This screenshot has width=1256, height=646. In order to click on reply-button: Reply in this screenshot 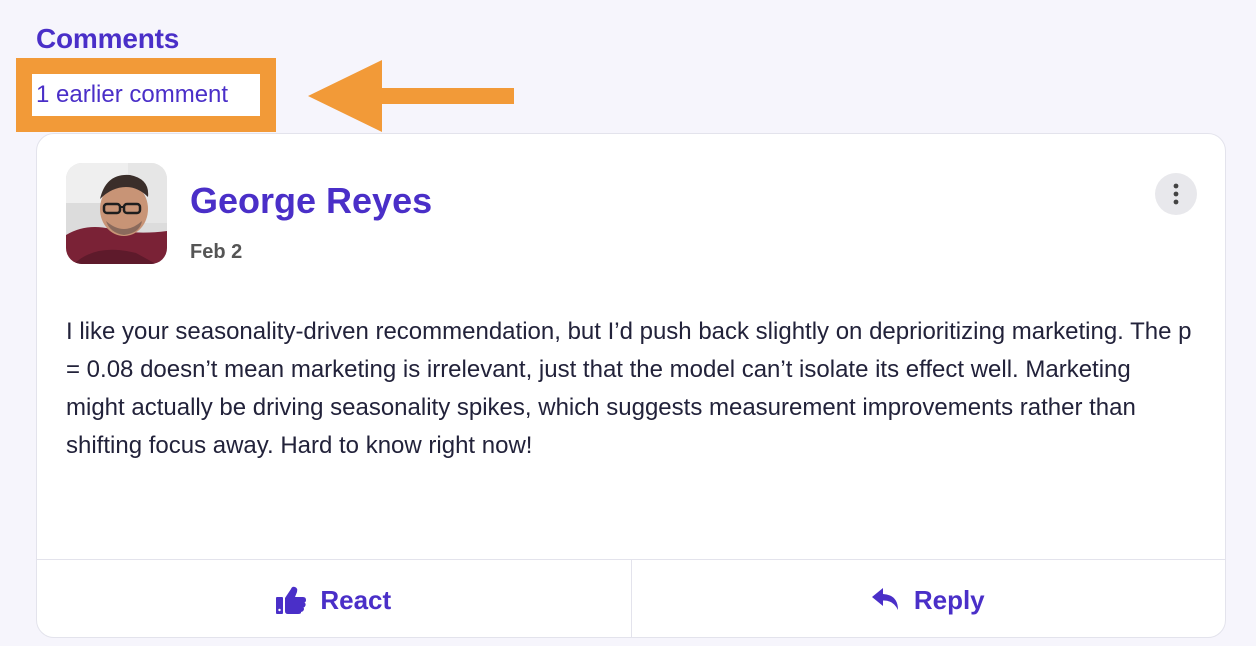, I will do `click(928, 598)`.